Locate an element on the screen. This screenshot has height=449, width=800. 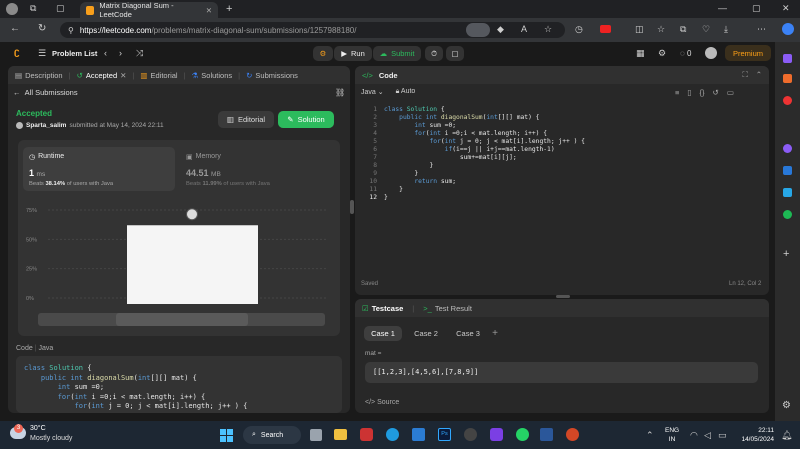
window-close-icon: ✕ is located at coordinates (786, 8).